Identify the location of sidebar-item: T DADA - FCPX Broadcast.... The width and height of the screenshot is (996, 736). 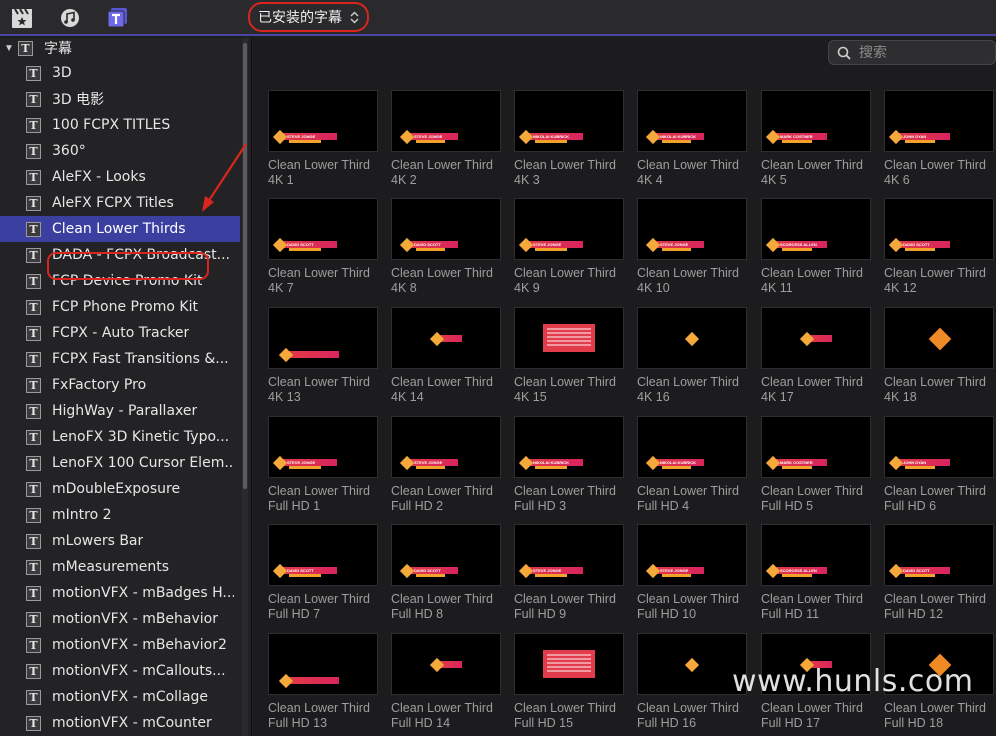
(120, 255).